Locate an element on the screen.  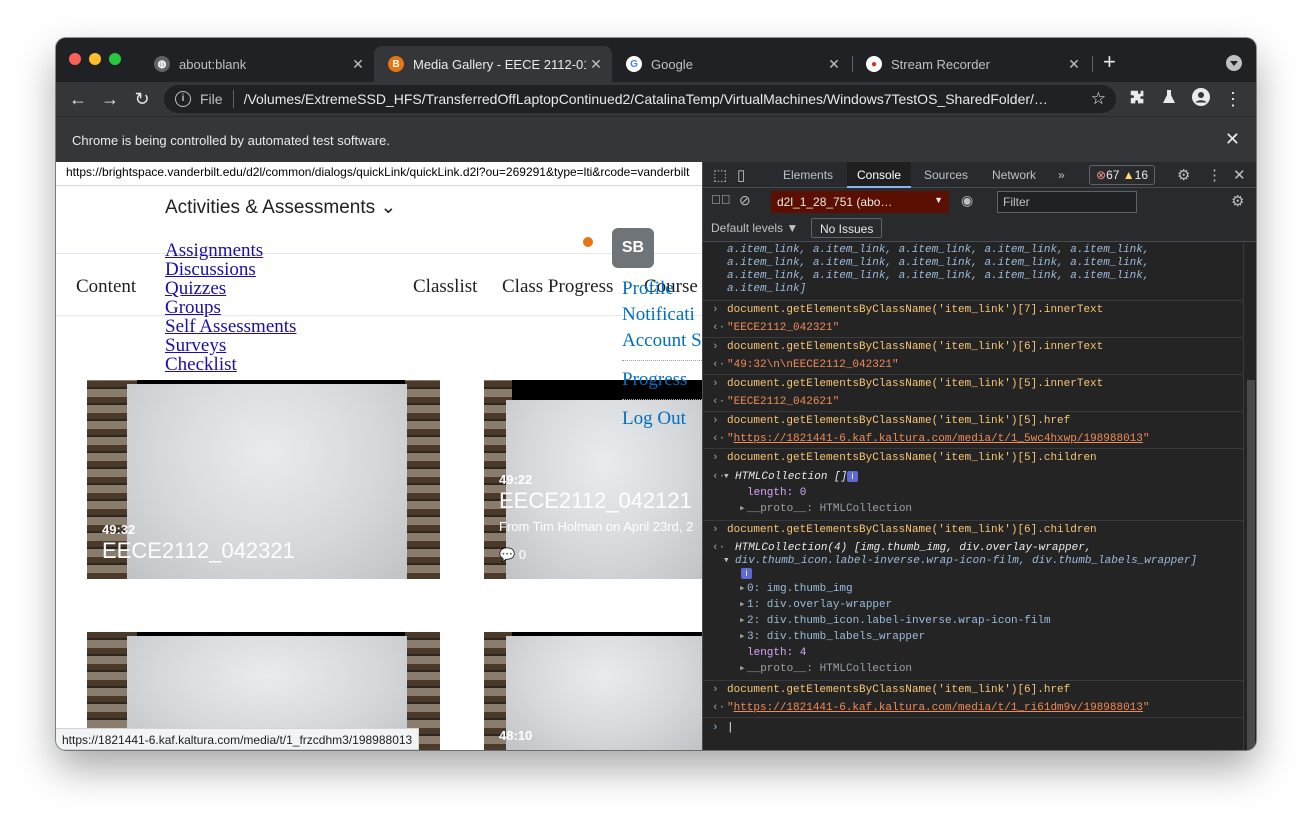
avatar: SB is located at coordinates (633, 248).